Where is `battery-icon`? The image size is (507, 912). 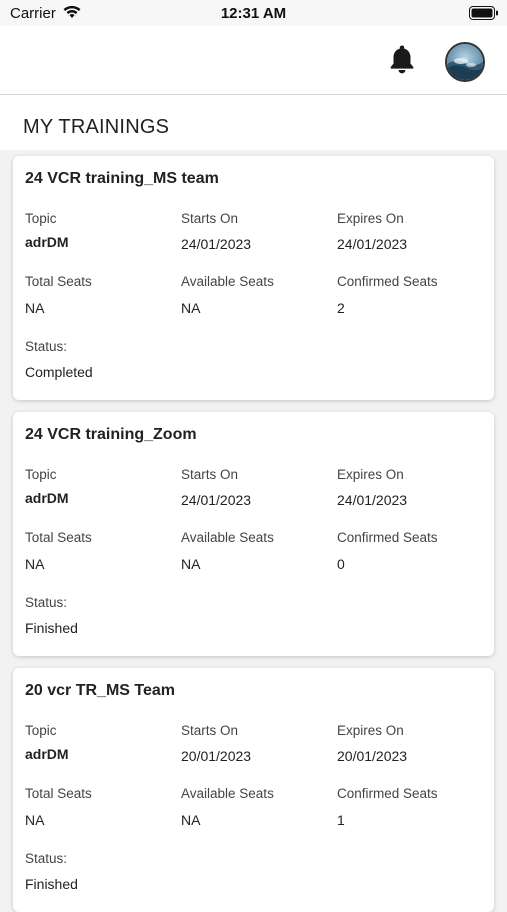 battery-icon is located at coordinates (484, 15).